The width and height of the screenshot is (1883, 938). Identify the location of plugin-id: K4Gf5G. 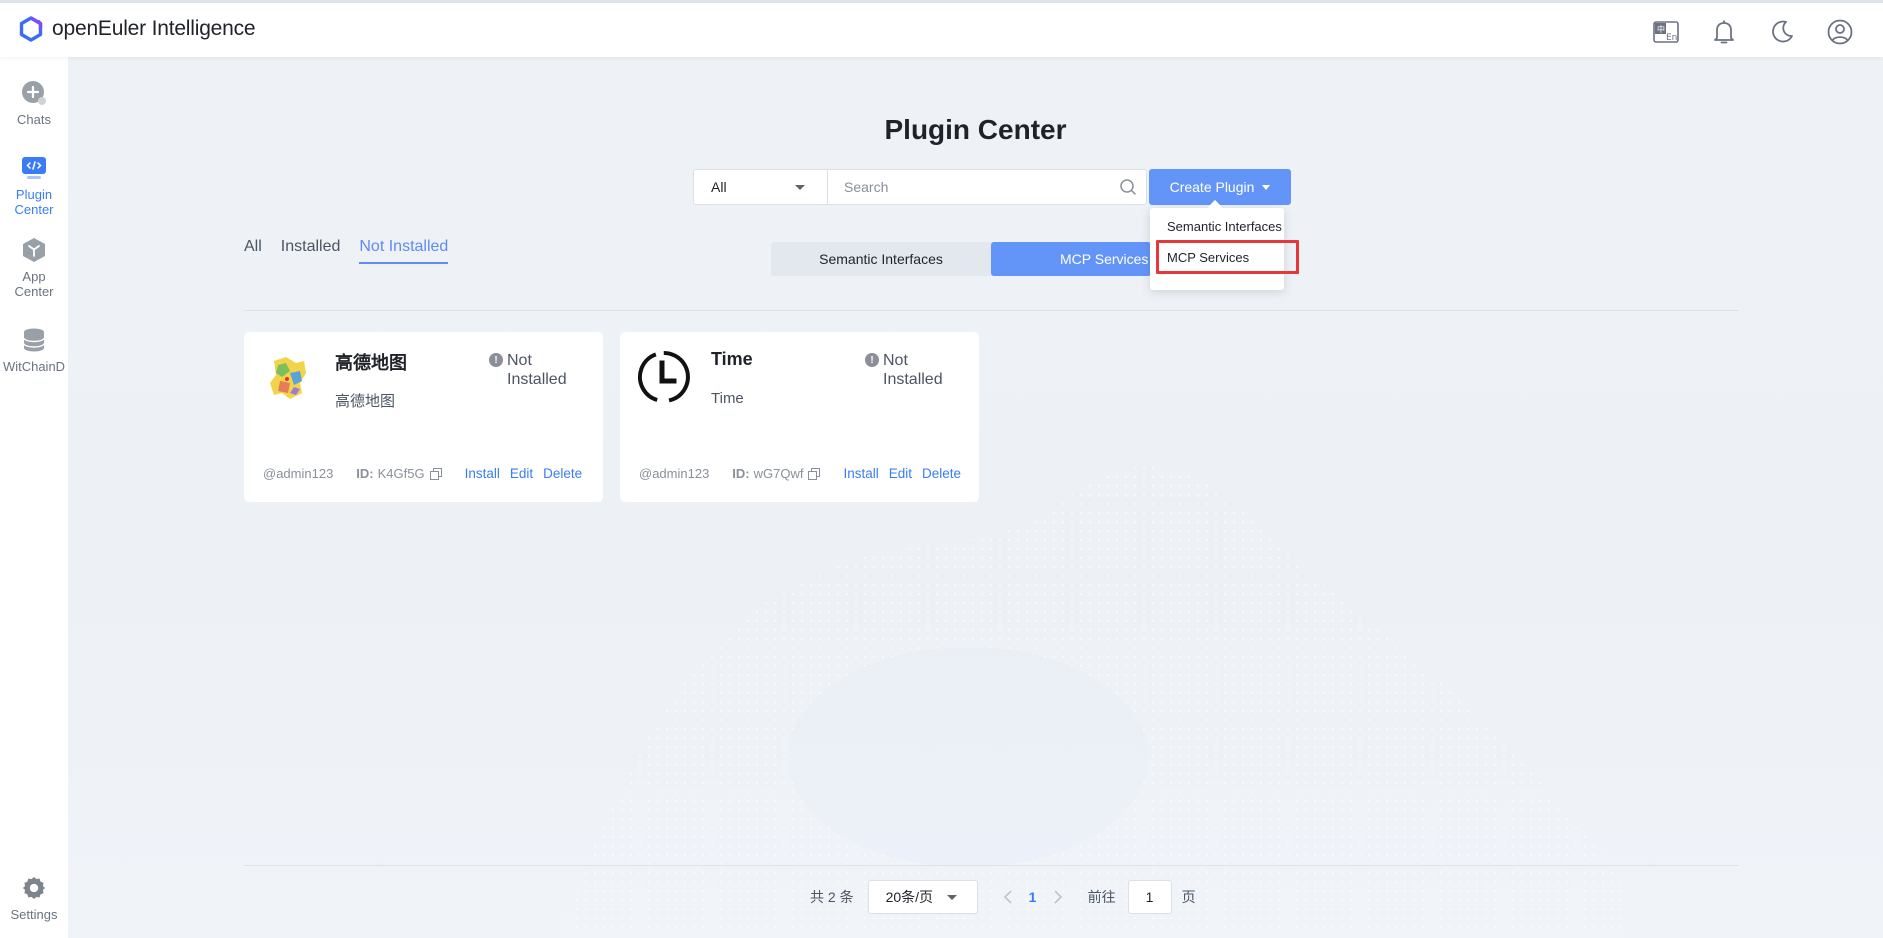
(401, 473).